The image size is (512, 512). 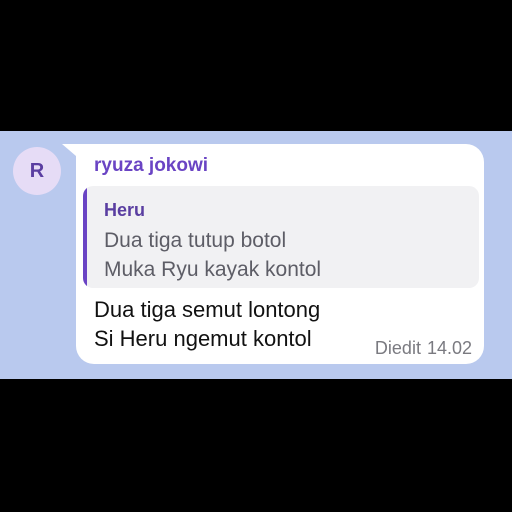 I want to click on reply-author: Heru, so click(x=125, y=210).